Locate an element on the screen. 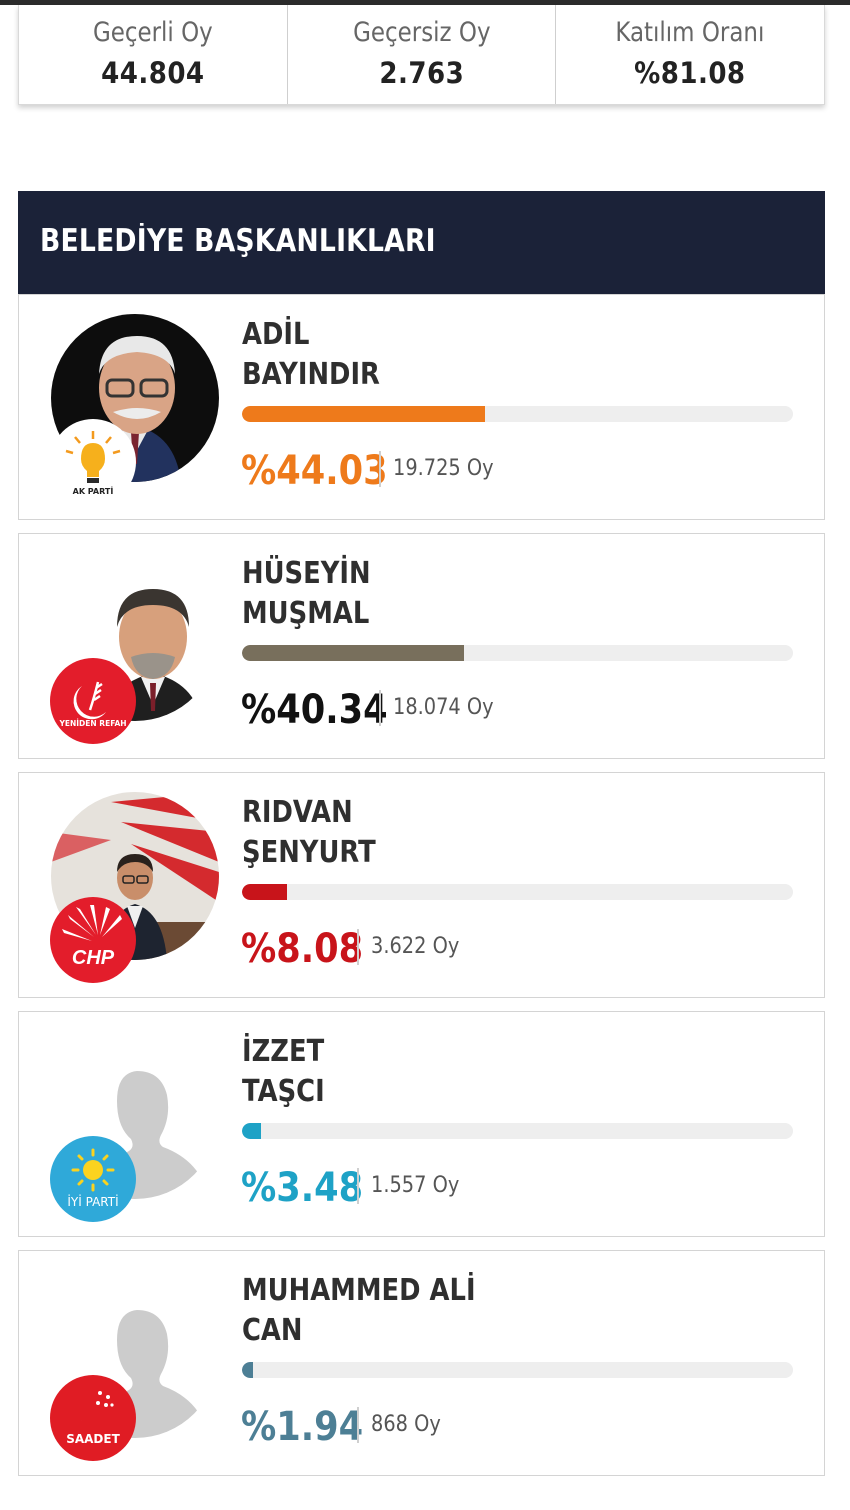 Image resolution: width=850 pixels, height=1510 pixels. vote-count: 1.557 Oy is located at coordinates (415, 1185).